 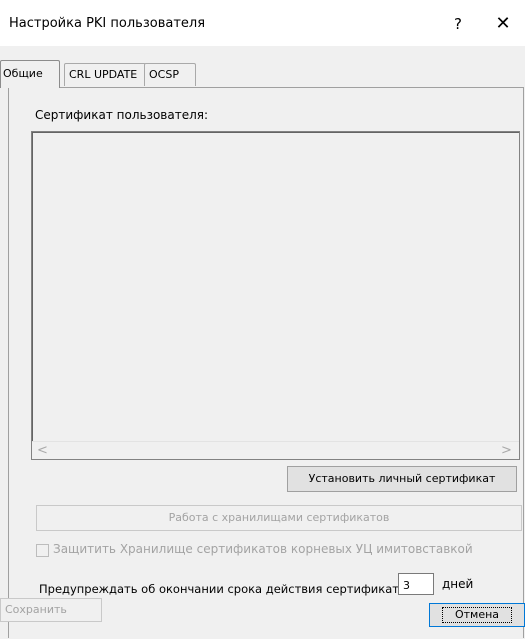 What do you see at coordinates (416, 584) in the screenshot?
I see `warning-days-input` at bounding box center [416, 584].